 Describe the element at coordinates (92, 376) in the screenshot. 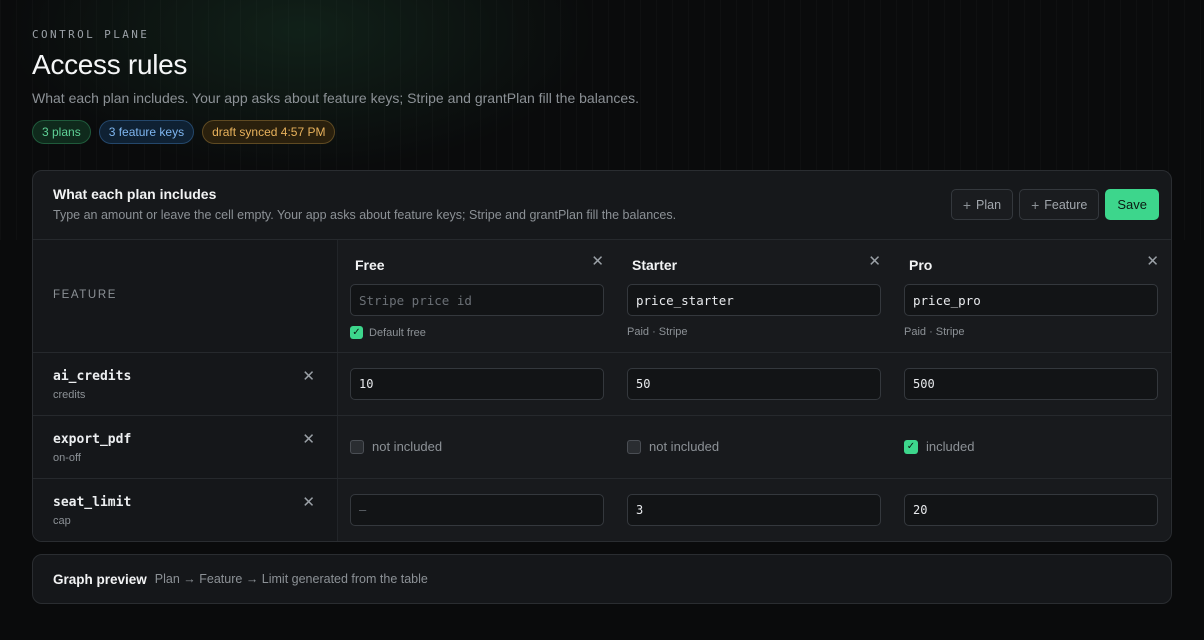

I see `feature-key: ai_credits` at that location.